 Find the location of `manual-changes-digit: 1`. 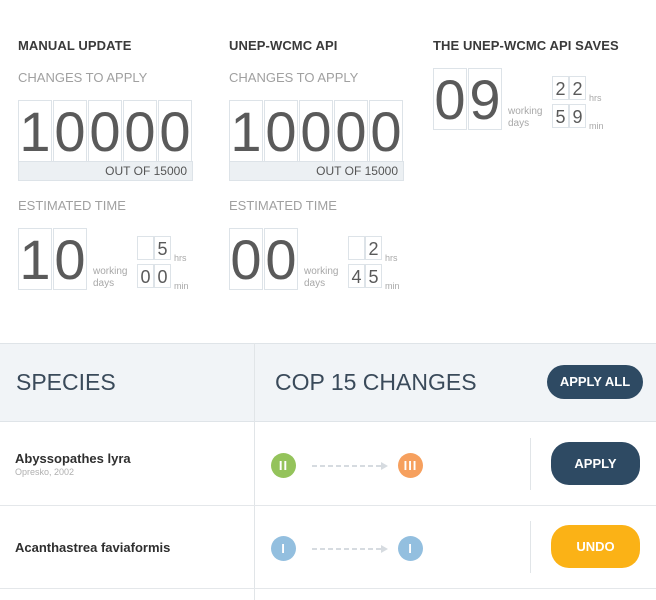

manual-changes-digit: 1 is located at coordinates (35, 131).